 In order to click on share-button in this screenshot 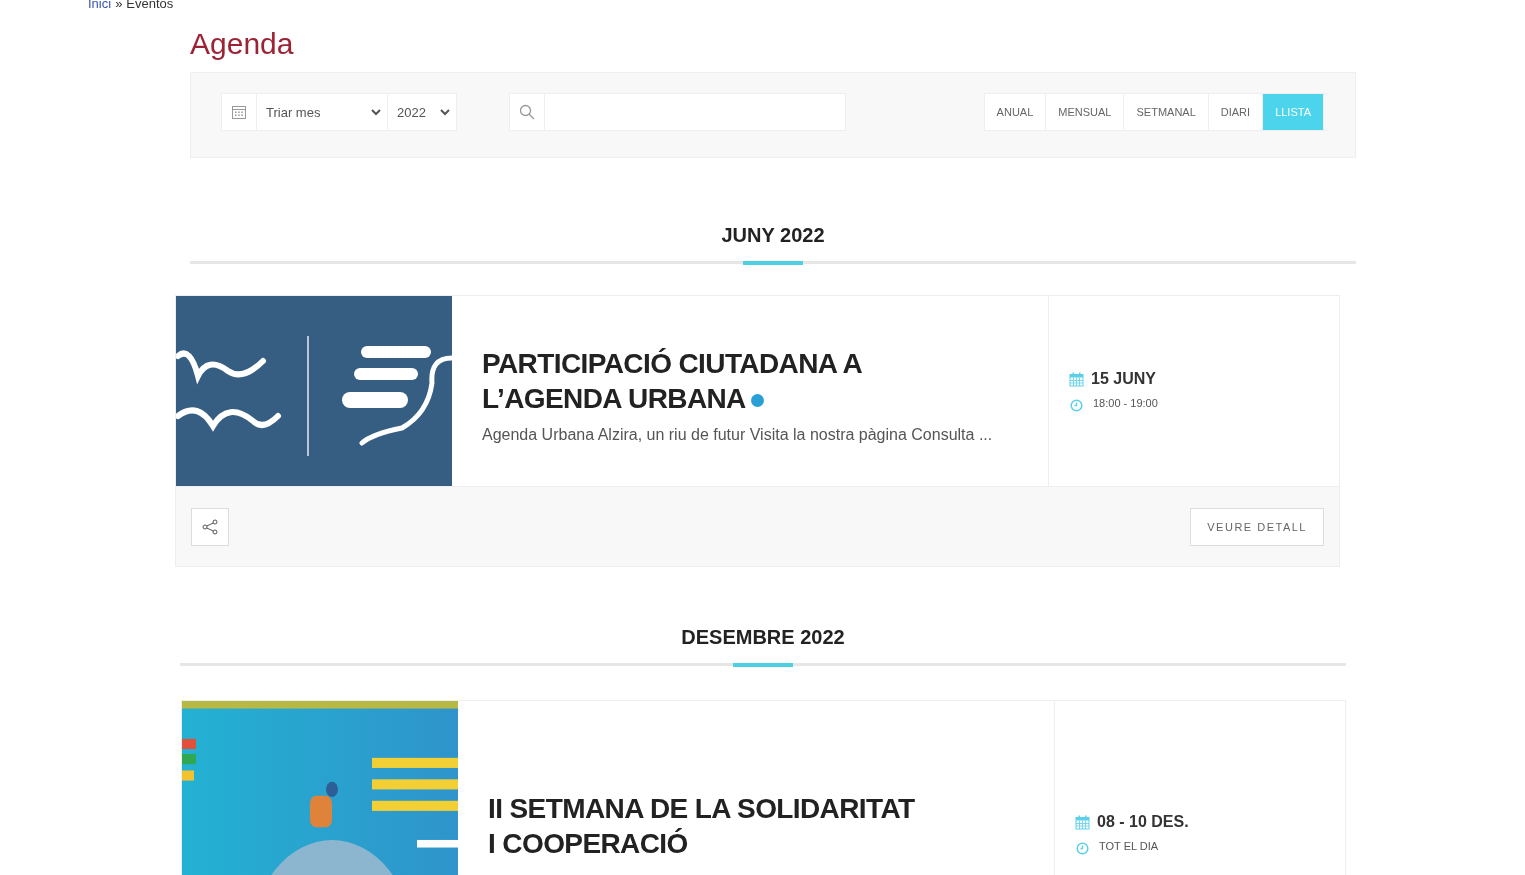, I will do `click(210, 526)`.